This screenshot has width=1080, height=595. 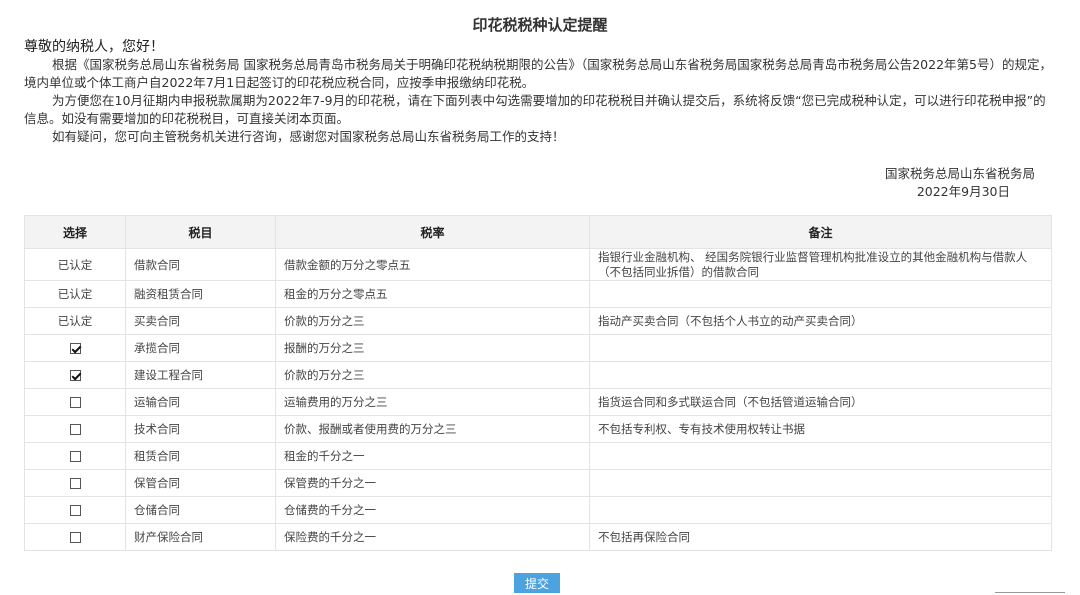 I want to click on tax-item-cell-text: 技术合同, so click(x=157, y=429).